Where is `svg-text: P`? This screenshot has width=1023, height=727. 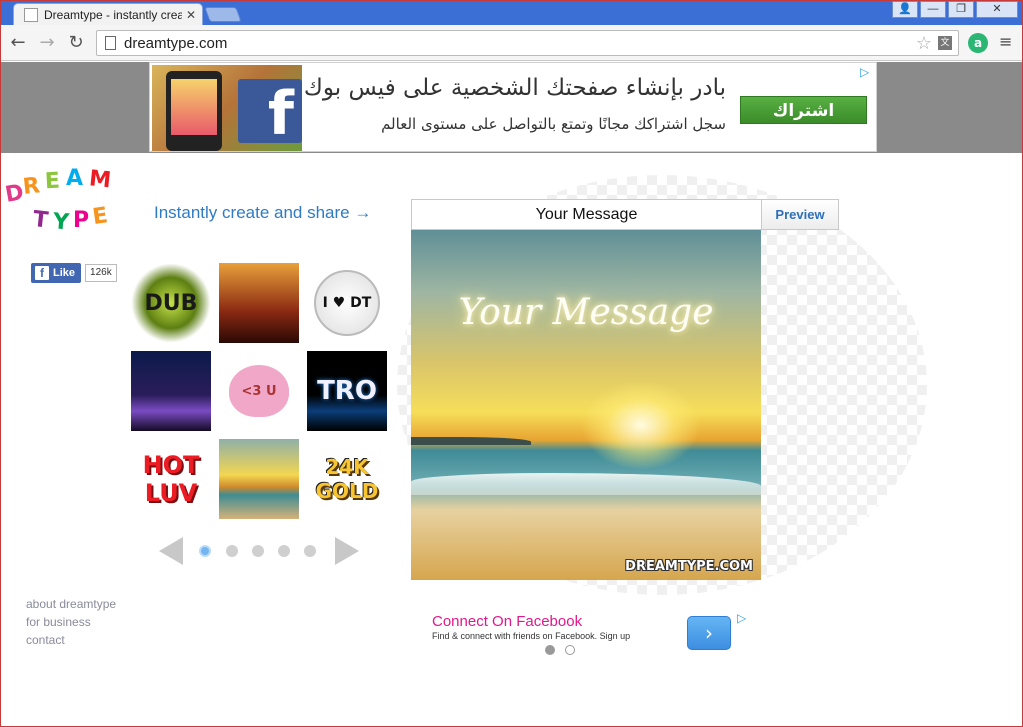 svg-text: P is located at coordinates (81, 220).